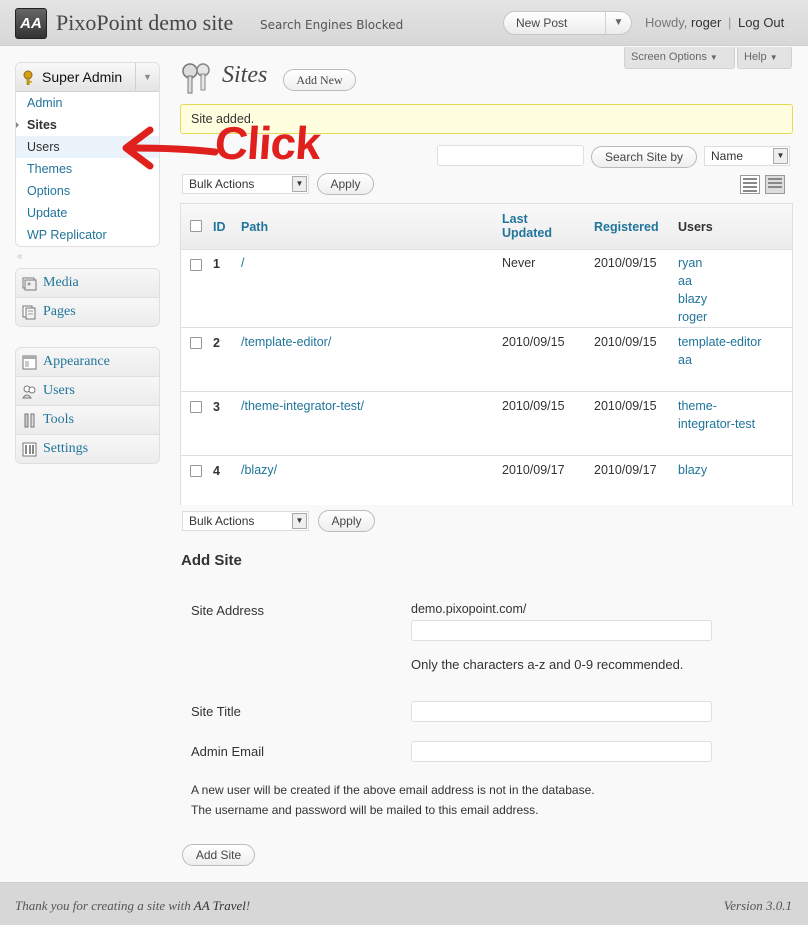  What do you see at coordinates (87, 213) in the screenshot?
I see `sidebar-item-update: Update` at bounding box center [87, 213].